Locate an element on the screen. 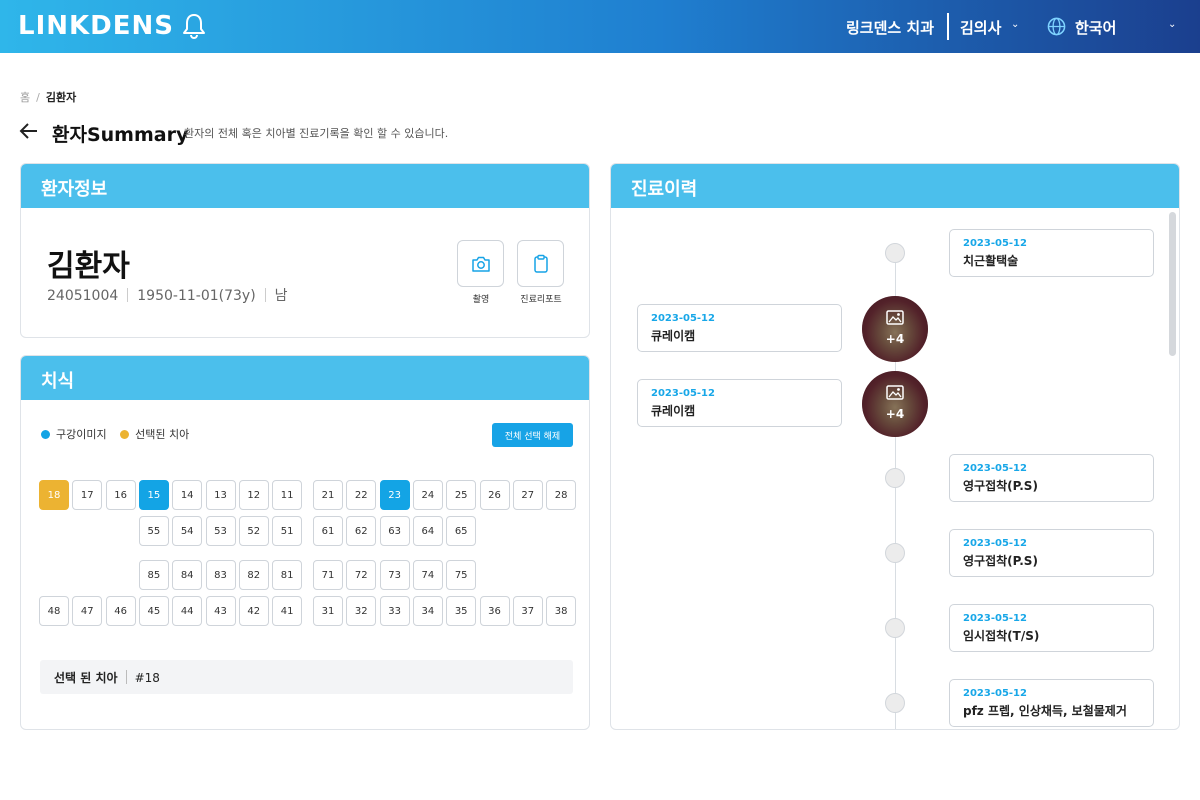 The height and width of the screenshot is (800, 1200). capture-label: 촬영 is located at coordinates (481, 300).